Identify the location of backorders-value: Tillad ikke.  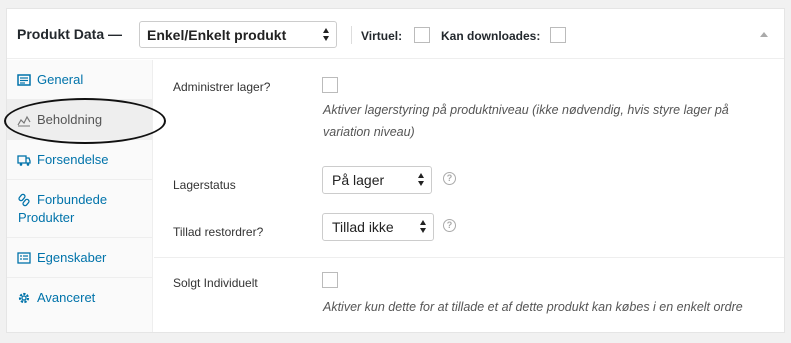
(363, 227).